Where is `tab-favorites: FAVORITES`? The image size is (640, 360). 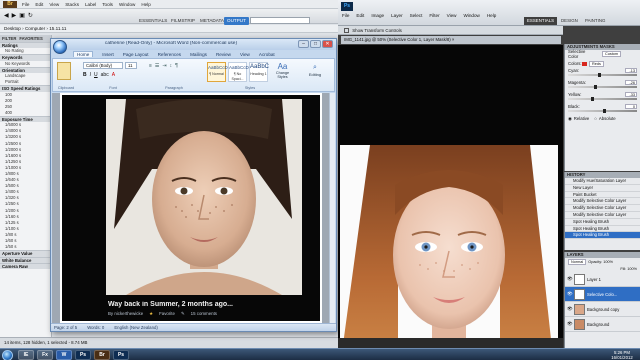 tab-favorites: FAVORITES is located at coordinates (30, 38).